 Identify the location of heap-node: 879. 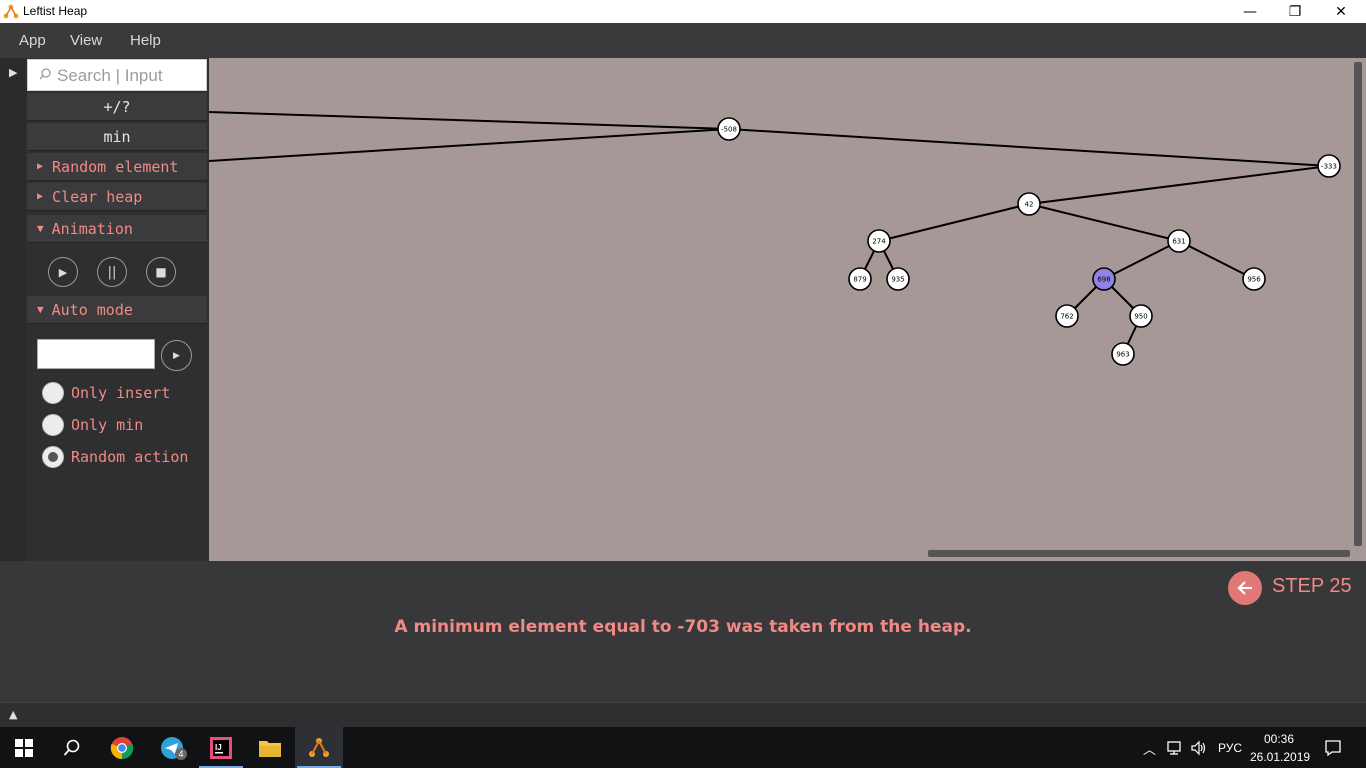
(860, 279).